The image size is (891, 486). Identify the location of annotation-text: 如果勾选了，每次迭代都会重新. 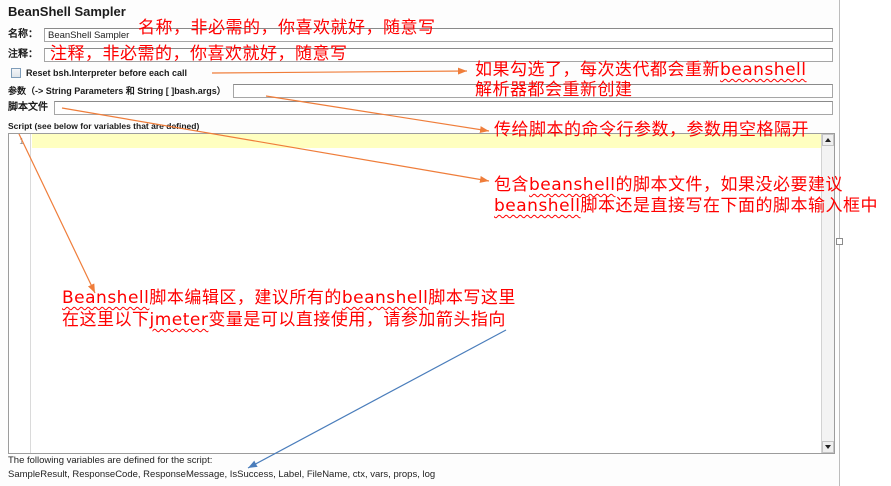
(597, 70).